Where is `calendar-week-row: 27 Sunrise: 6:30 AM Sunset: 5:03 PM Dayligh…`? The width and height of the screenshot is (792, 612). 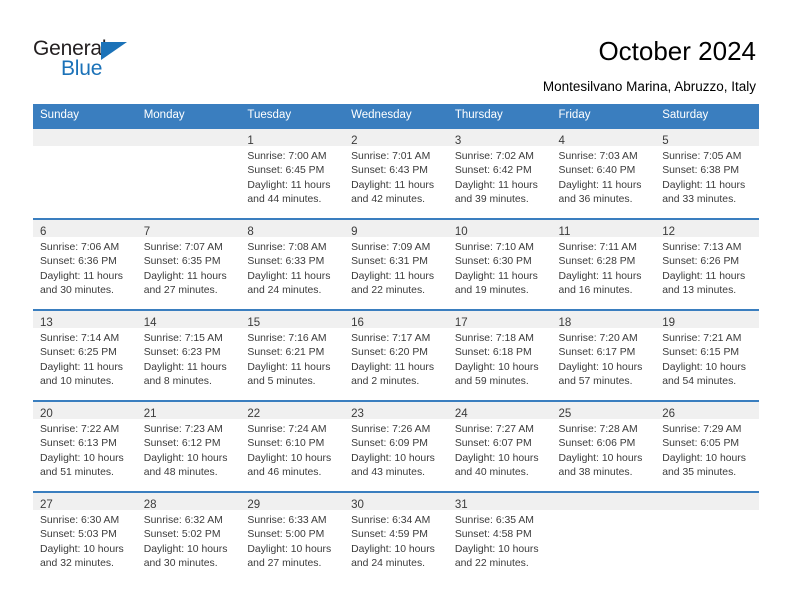 calendar-week-row: 27 Sunrise: 6:30 AM Sunset: 5:03 PM Dayligh… is located at coordinates (396, 537).